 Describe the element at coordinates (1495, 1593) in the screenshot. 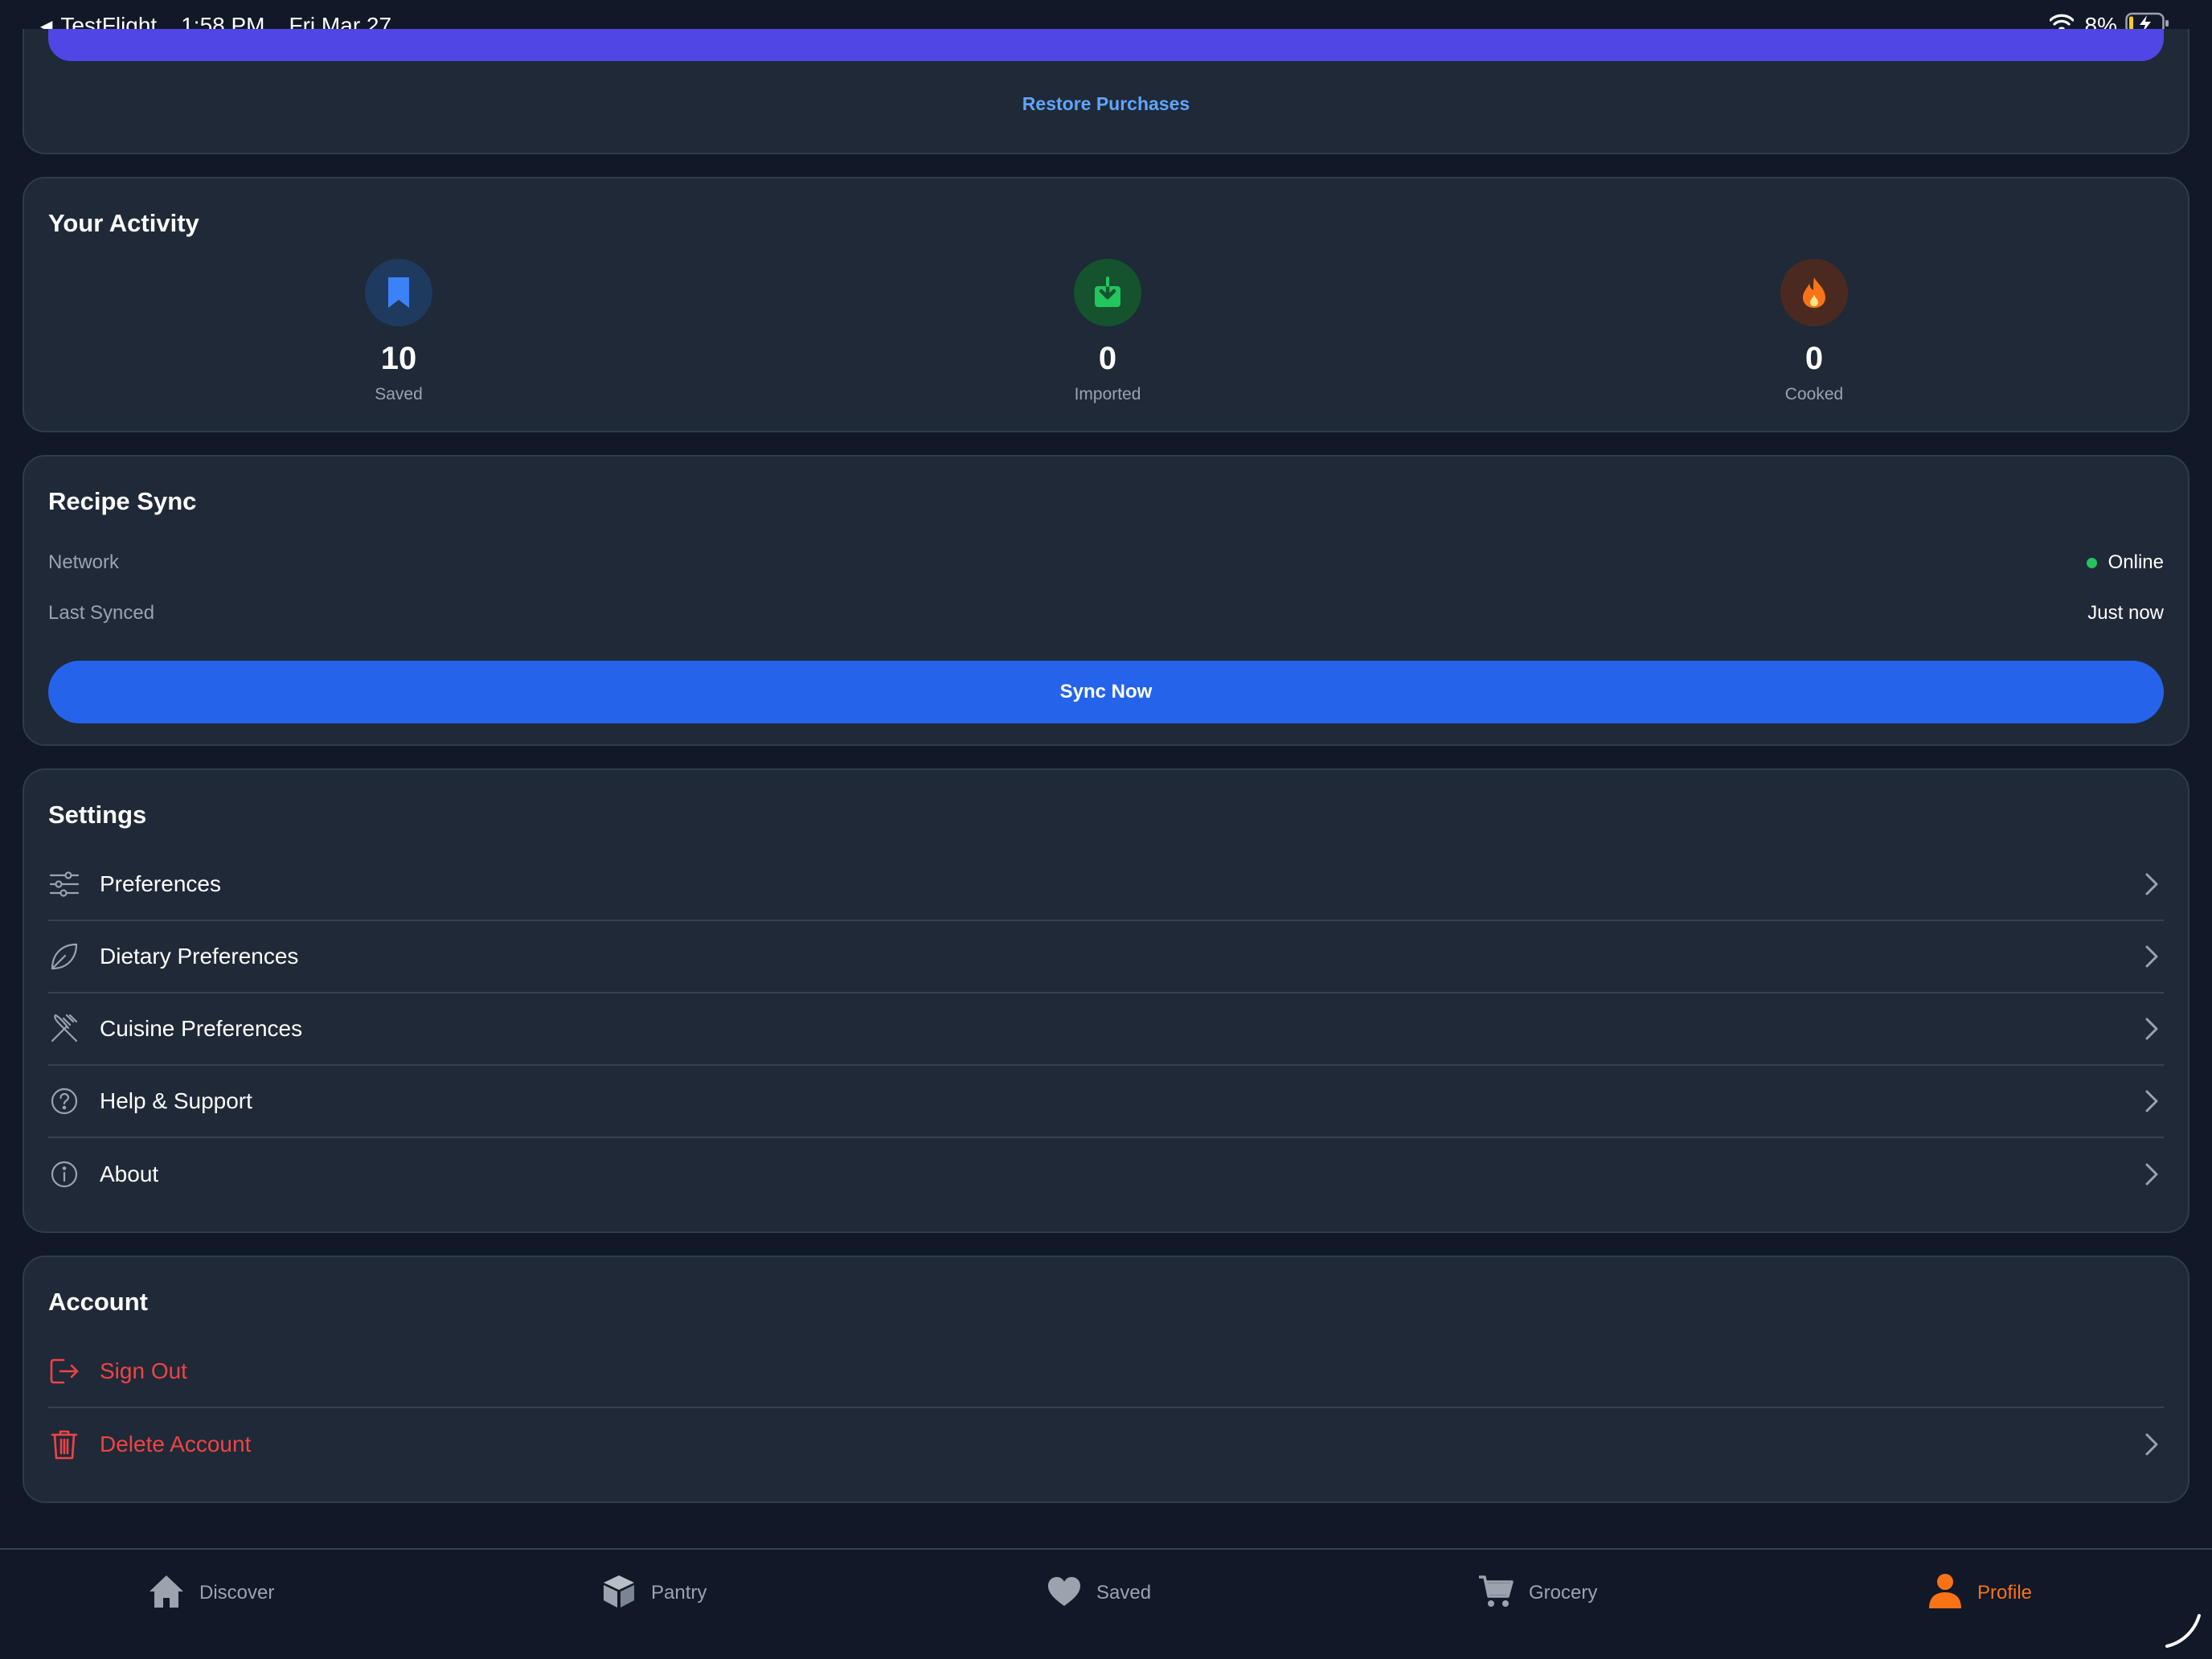

I see `cart-icon` at that location.